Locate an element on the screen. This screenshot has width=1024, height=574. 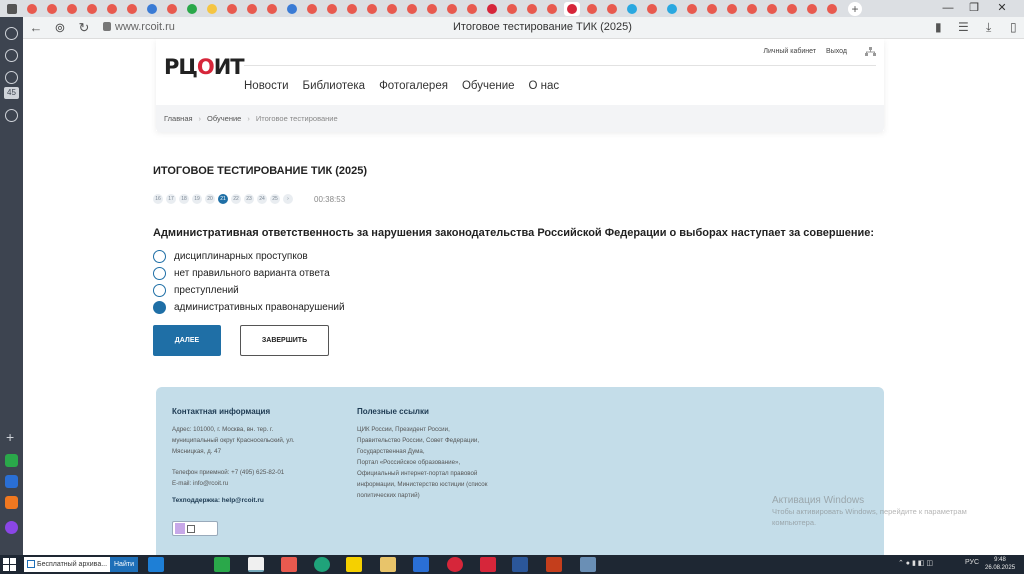
taskbar-search-button: Найти is located at coordinates (124, 564).